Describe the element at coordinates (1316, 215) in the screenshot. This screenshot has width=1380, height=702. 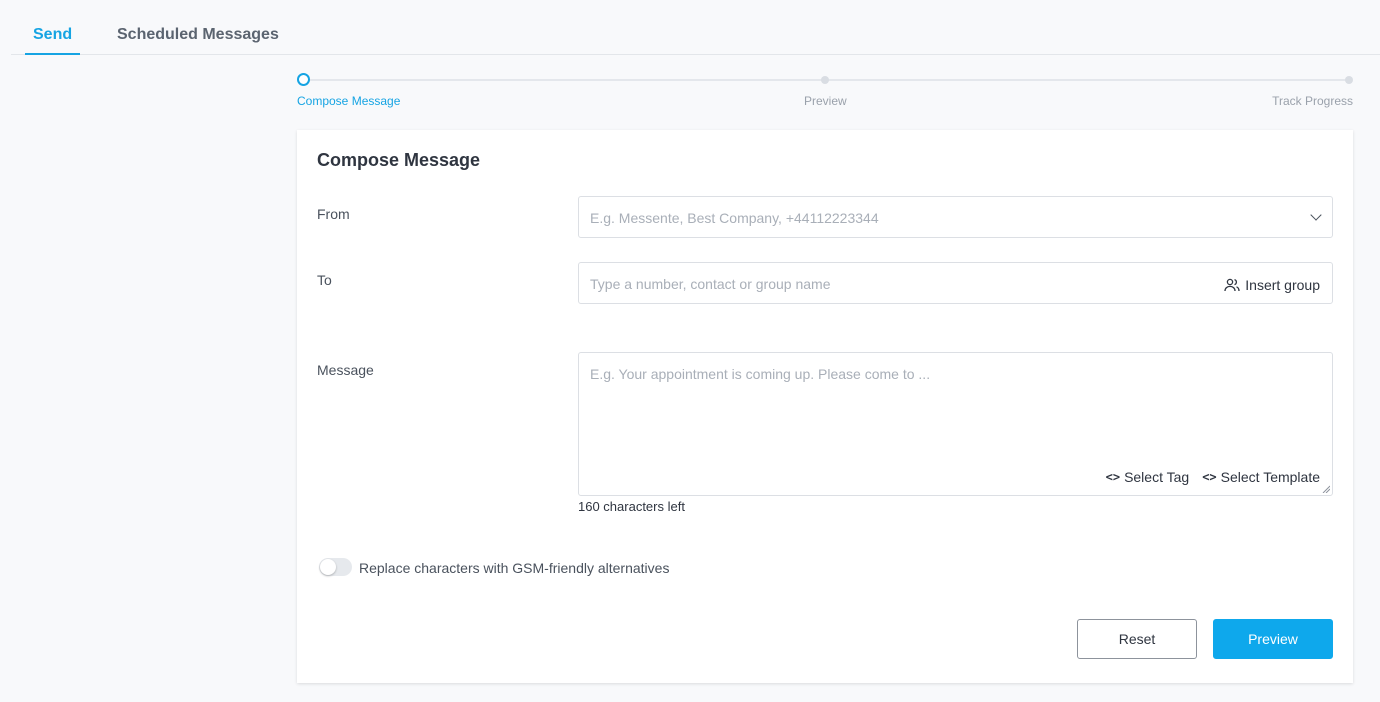
I see `chevron-down-icon` at that location.